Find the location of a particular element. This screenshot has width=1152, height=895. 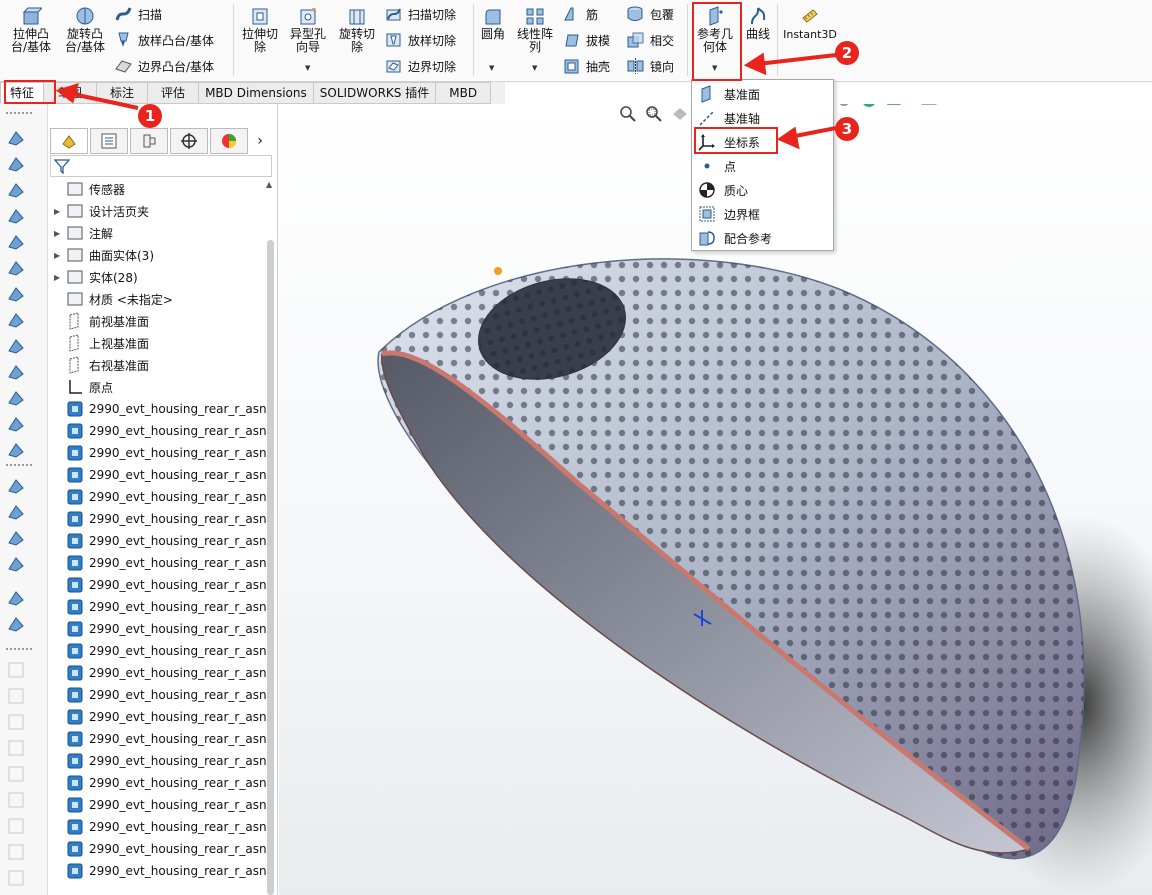

scroll-up-icon: ▲ is located at coordinates (269, 184).